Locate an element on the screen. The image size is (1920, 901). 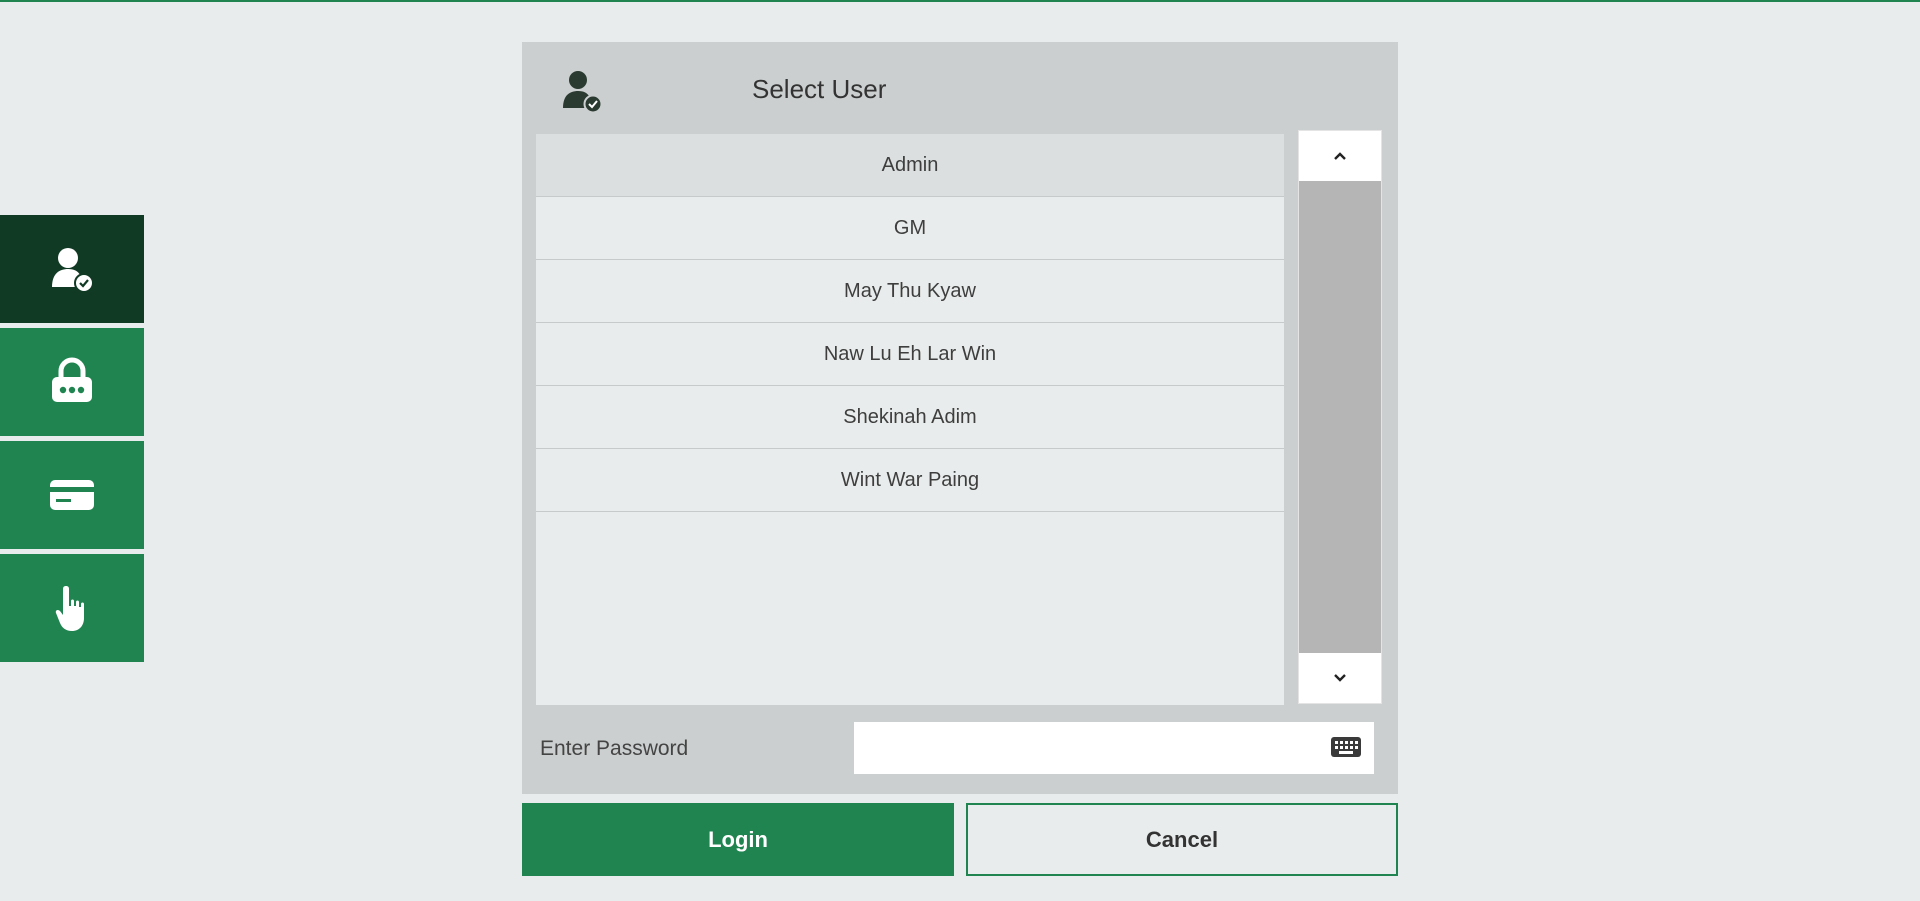
password-input is located at coordinates (1114, 748).